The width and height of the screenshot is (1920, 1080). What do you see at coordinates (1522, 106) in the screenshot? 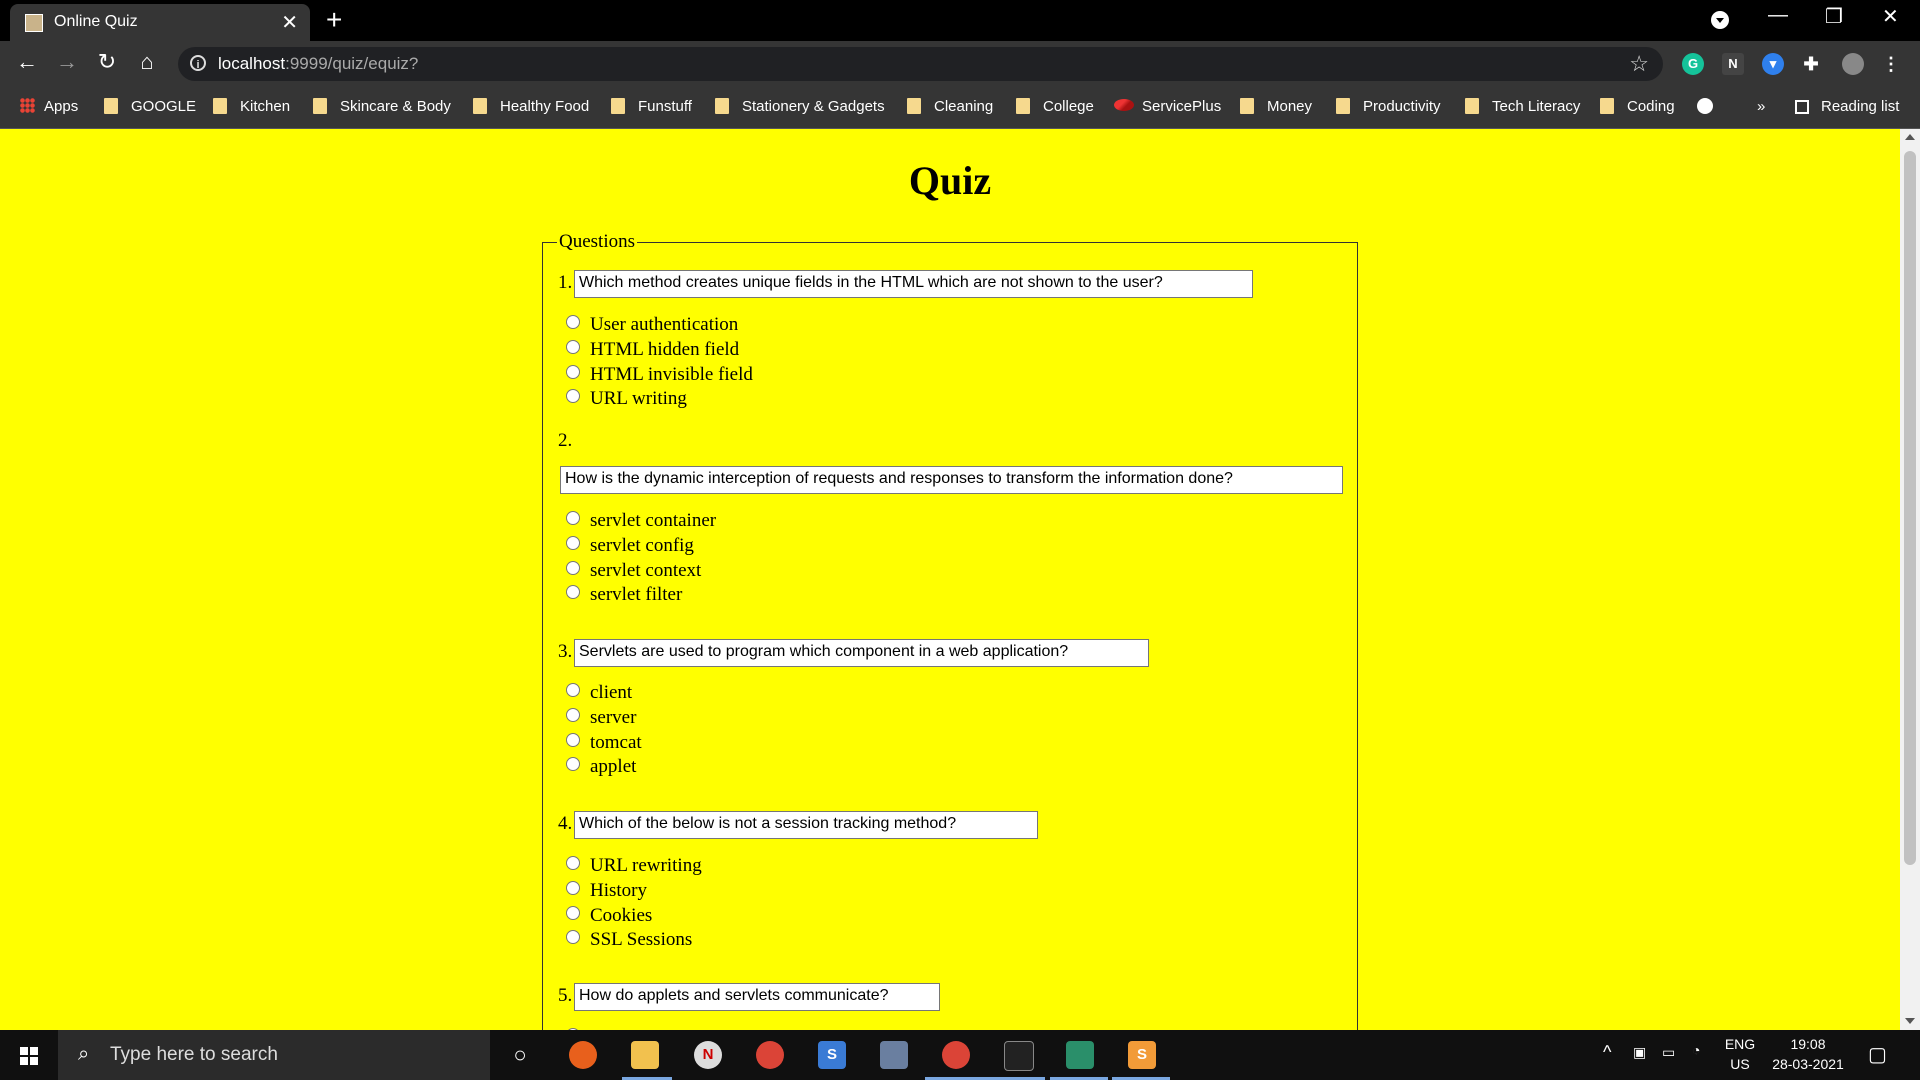
I see `bookmark-tech-literacy: Tech Literacy` at bounding box center [1522, 106].